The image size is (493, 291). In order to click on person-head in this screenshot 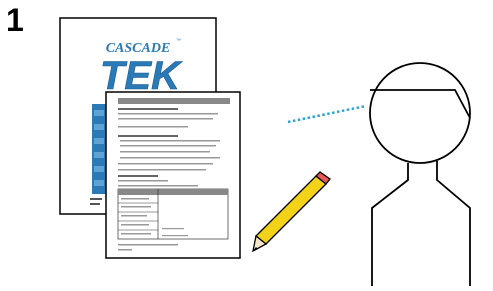, I will do `click(420, 113)`.